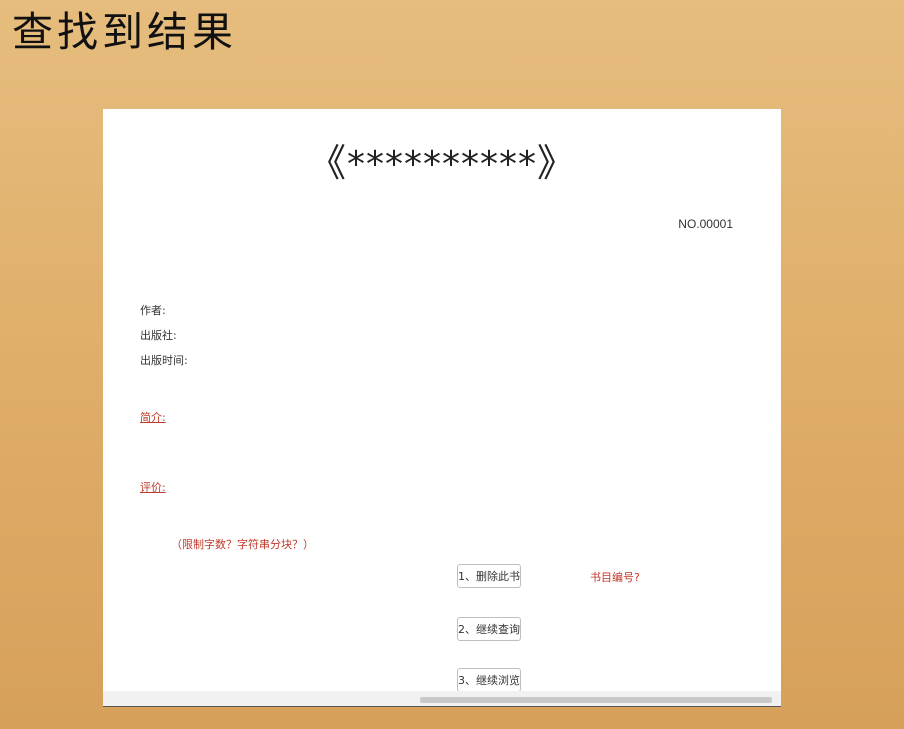  What do you see at coordinates (124, 32) in the screenshot?
I see `slide-title: 查找到结果` at bounding box center [124, 32].